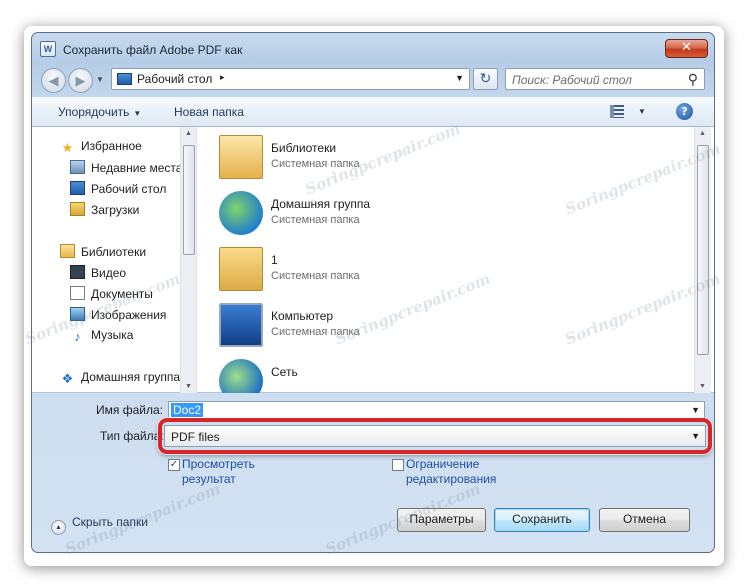  What do you see at coordinates (542, 520) in the screenshot?
I see `save-button: Сохранить` at bounding box center [542, 520].